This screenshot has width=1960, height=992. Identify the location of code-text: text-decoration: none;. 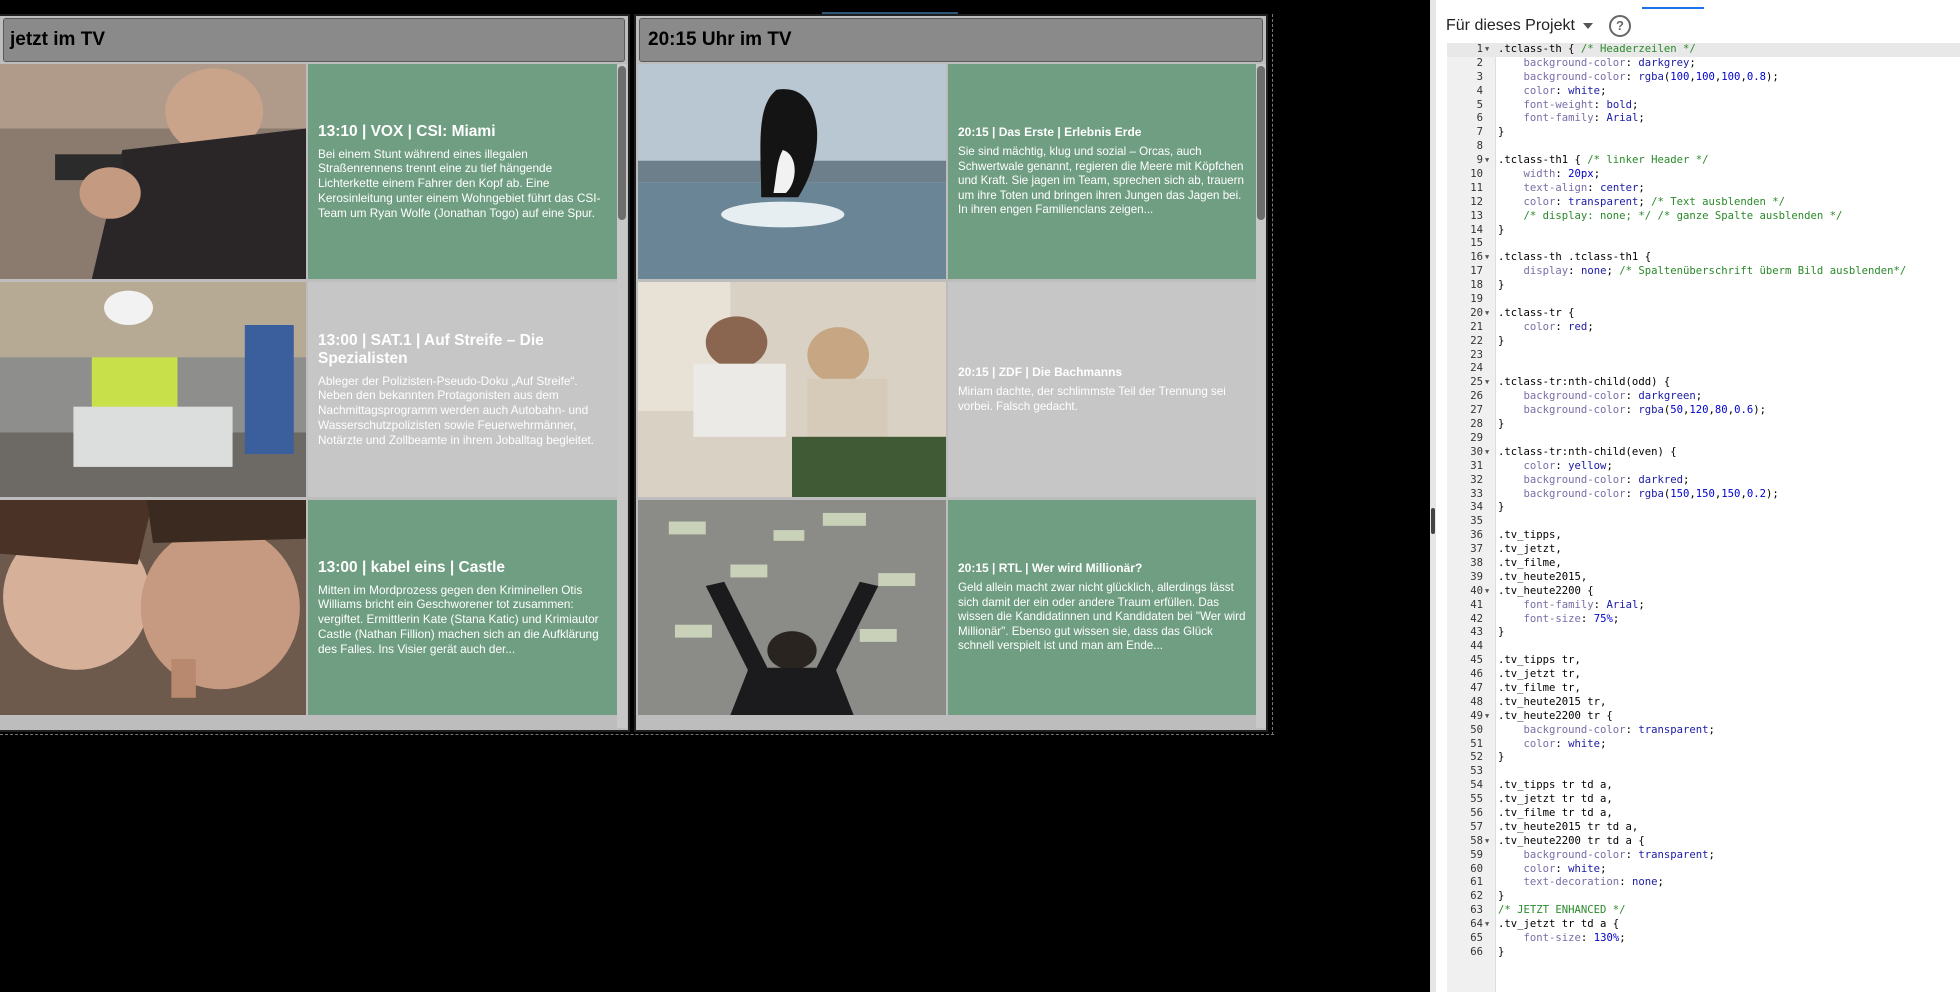
(1581, 883).